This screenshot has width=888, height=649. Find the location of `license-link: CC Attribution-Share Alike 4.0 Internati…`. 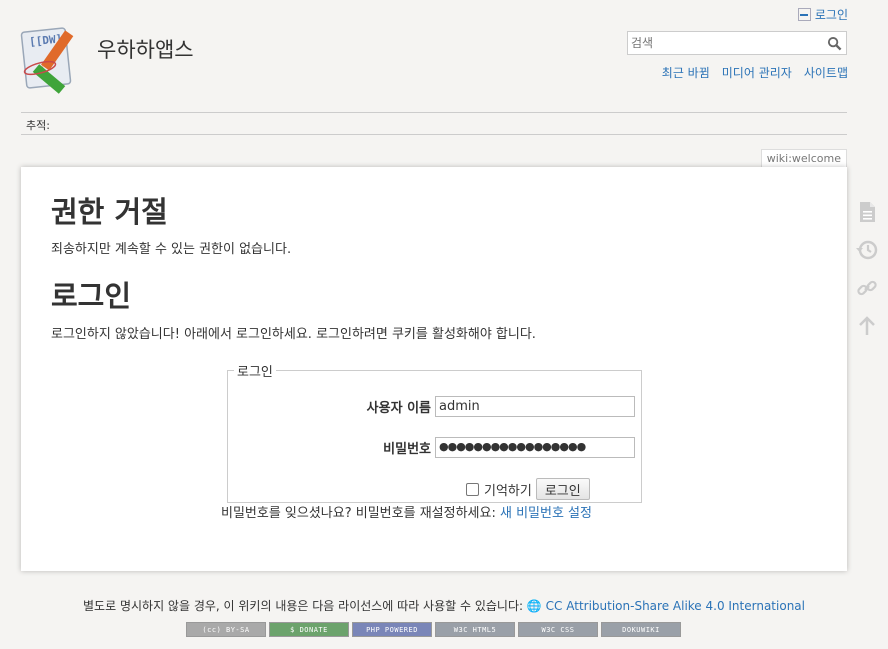

license-link: CC Attribution-Share Alike 4.0 Internati… is located at coordinates (675, 606).